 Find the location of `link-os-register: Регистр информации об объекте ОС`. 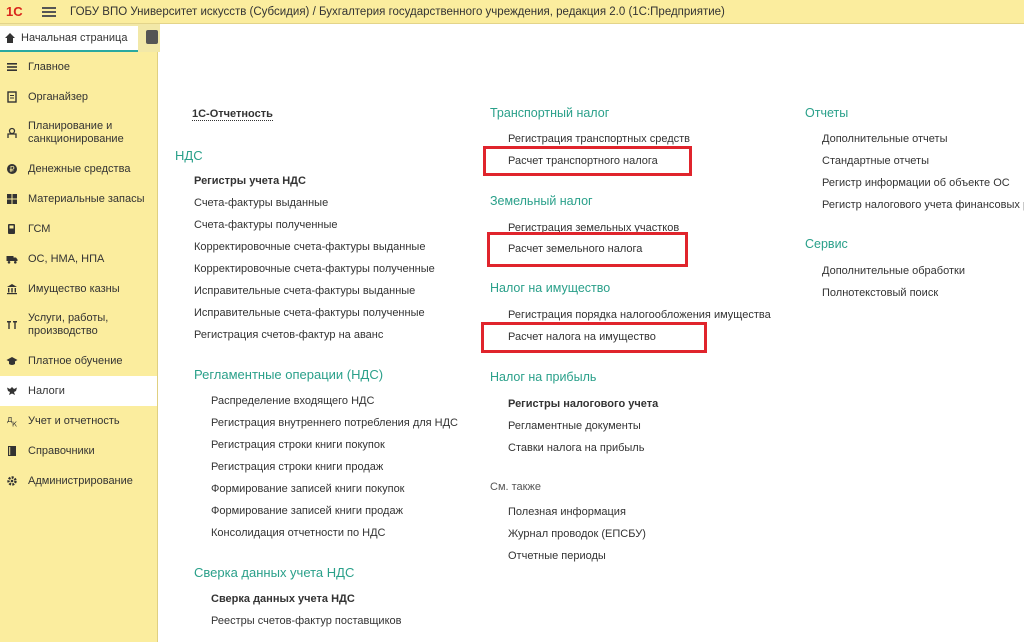

link-os-register: Регистр информации об объекте ОС is located at coordinates (916, 183).